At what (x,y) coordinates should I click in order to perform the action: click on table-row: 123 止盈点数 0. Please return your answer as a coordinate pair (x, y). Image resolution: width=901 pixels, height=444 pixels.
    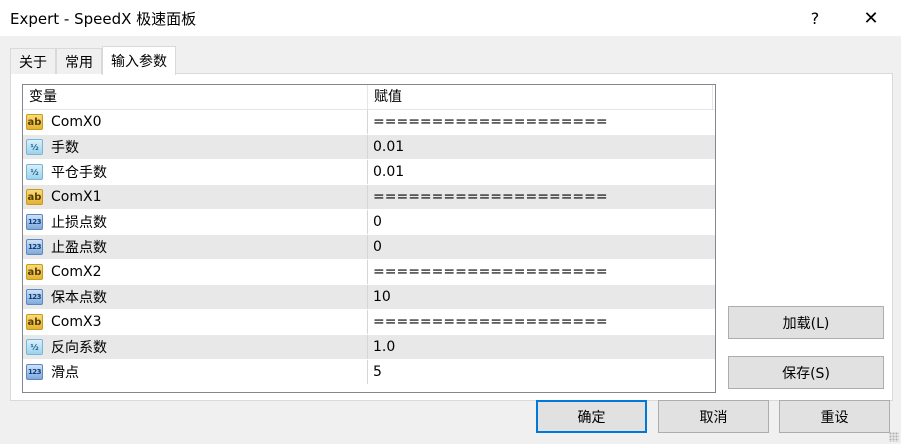
    Looking at the image, I should click on (369, 247).